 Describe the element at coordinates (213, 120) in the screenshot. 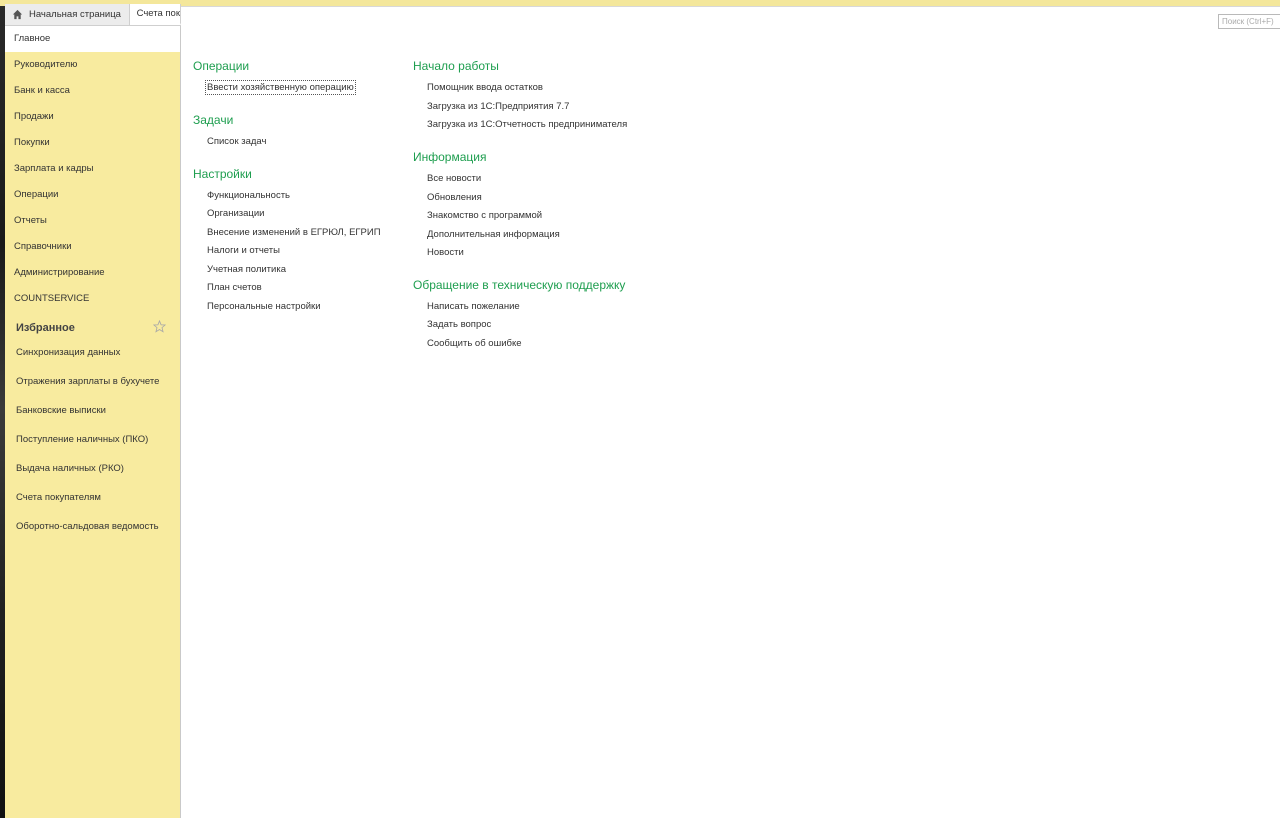

I see `section-title-tasks: Задачи` at that location.